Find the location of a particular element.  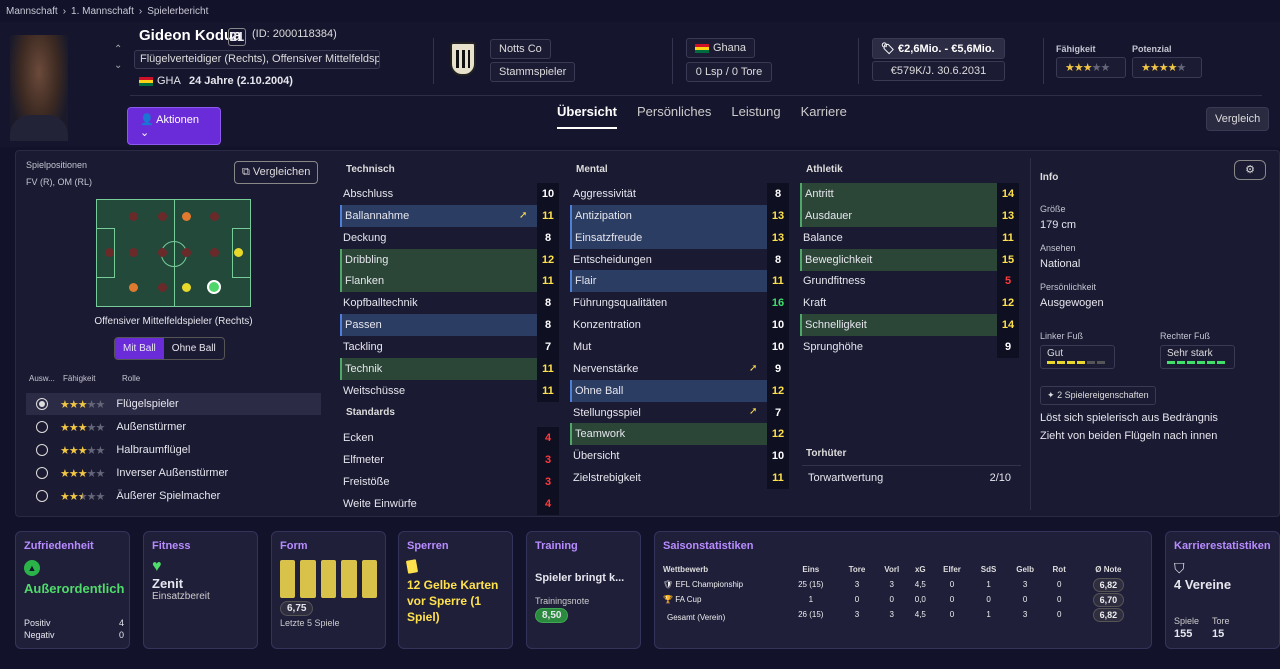

attribute-row: Passen 8 is located at coordinates (449, 325).